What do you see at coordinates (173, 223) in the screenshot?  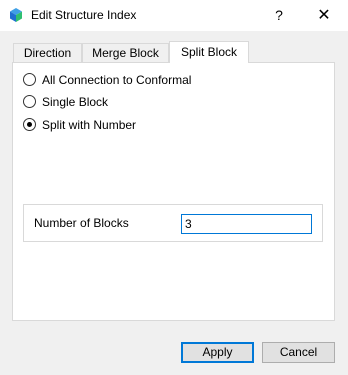 I see `number-of-blocks-group: Number of Blocks` at bounding box center [173, 223].